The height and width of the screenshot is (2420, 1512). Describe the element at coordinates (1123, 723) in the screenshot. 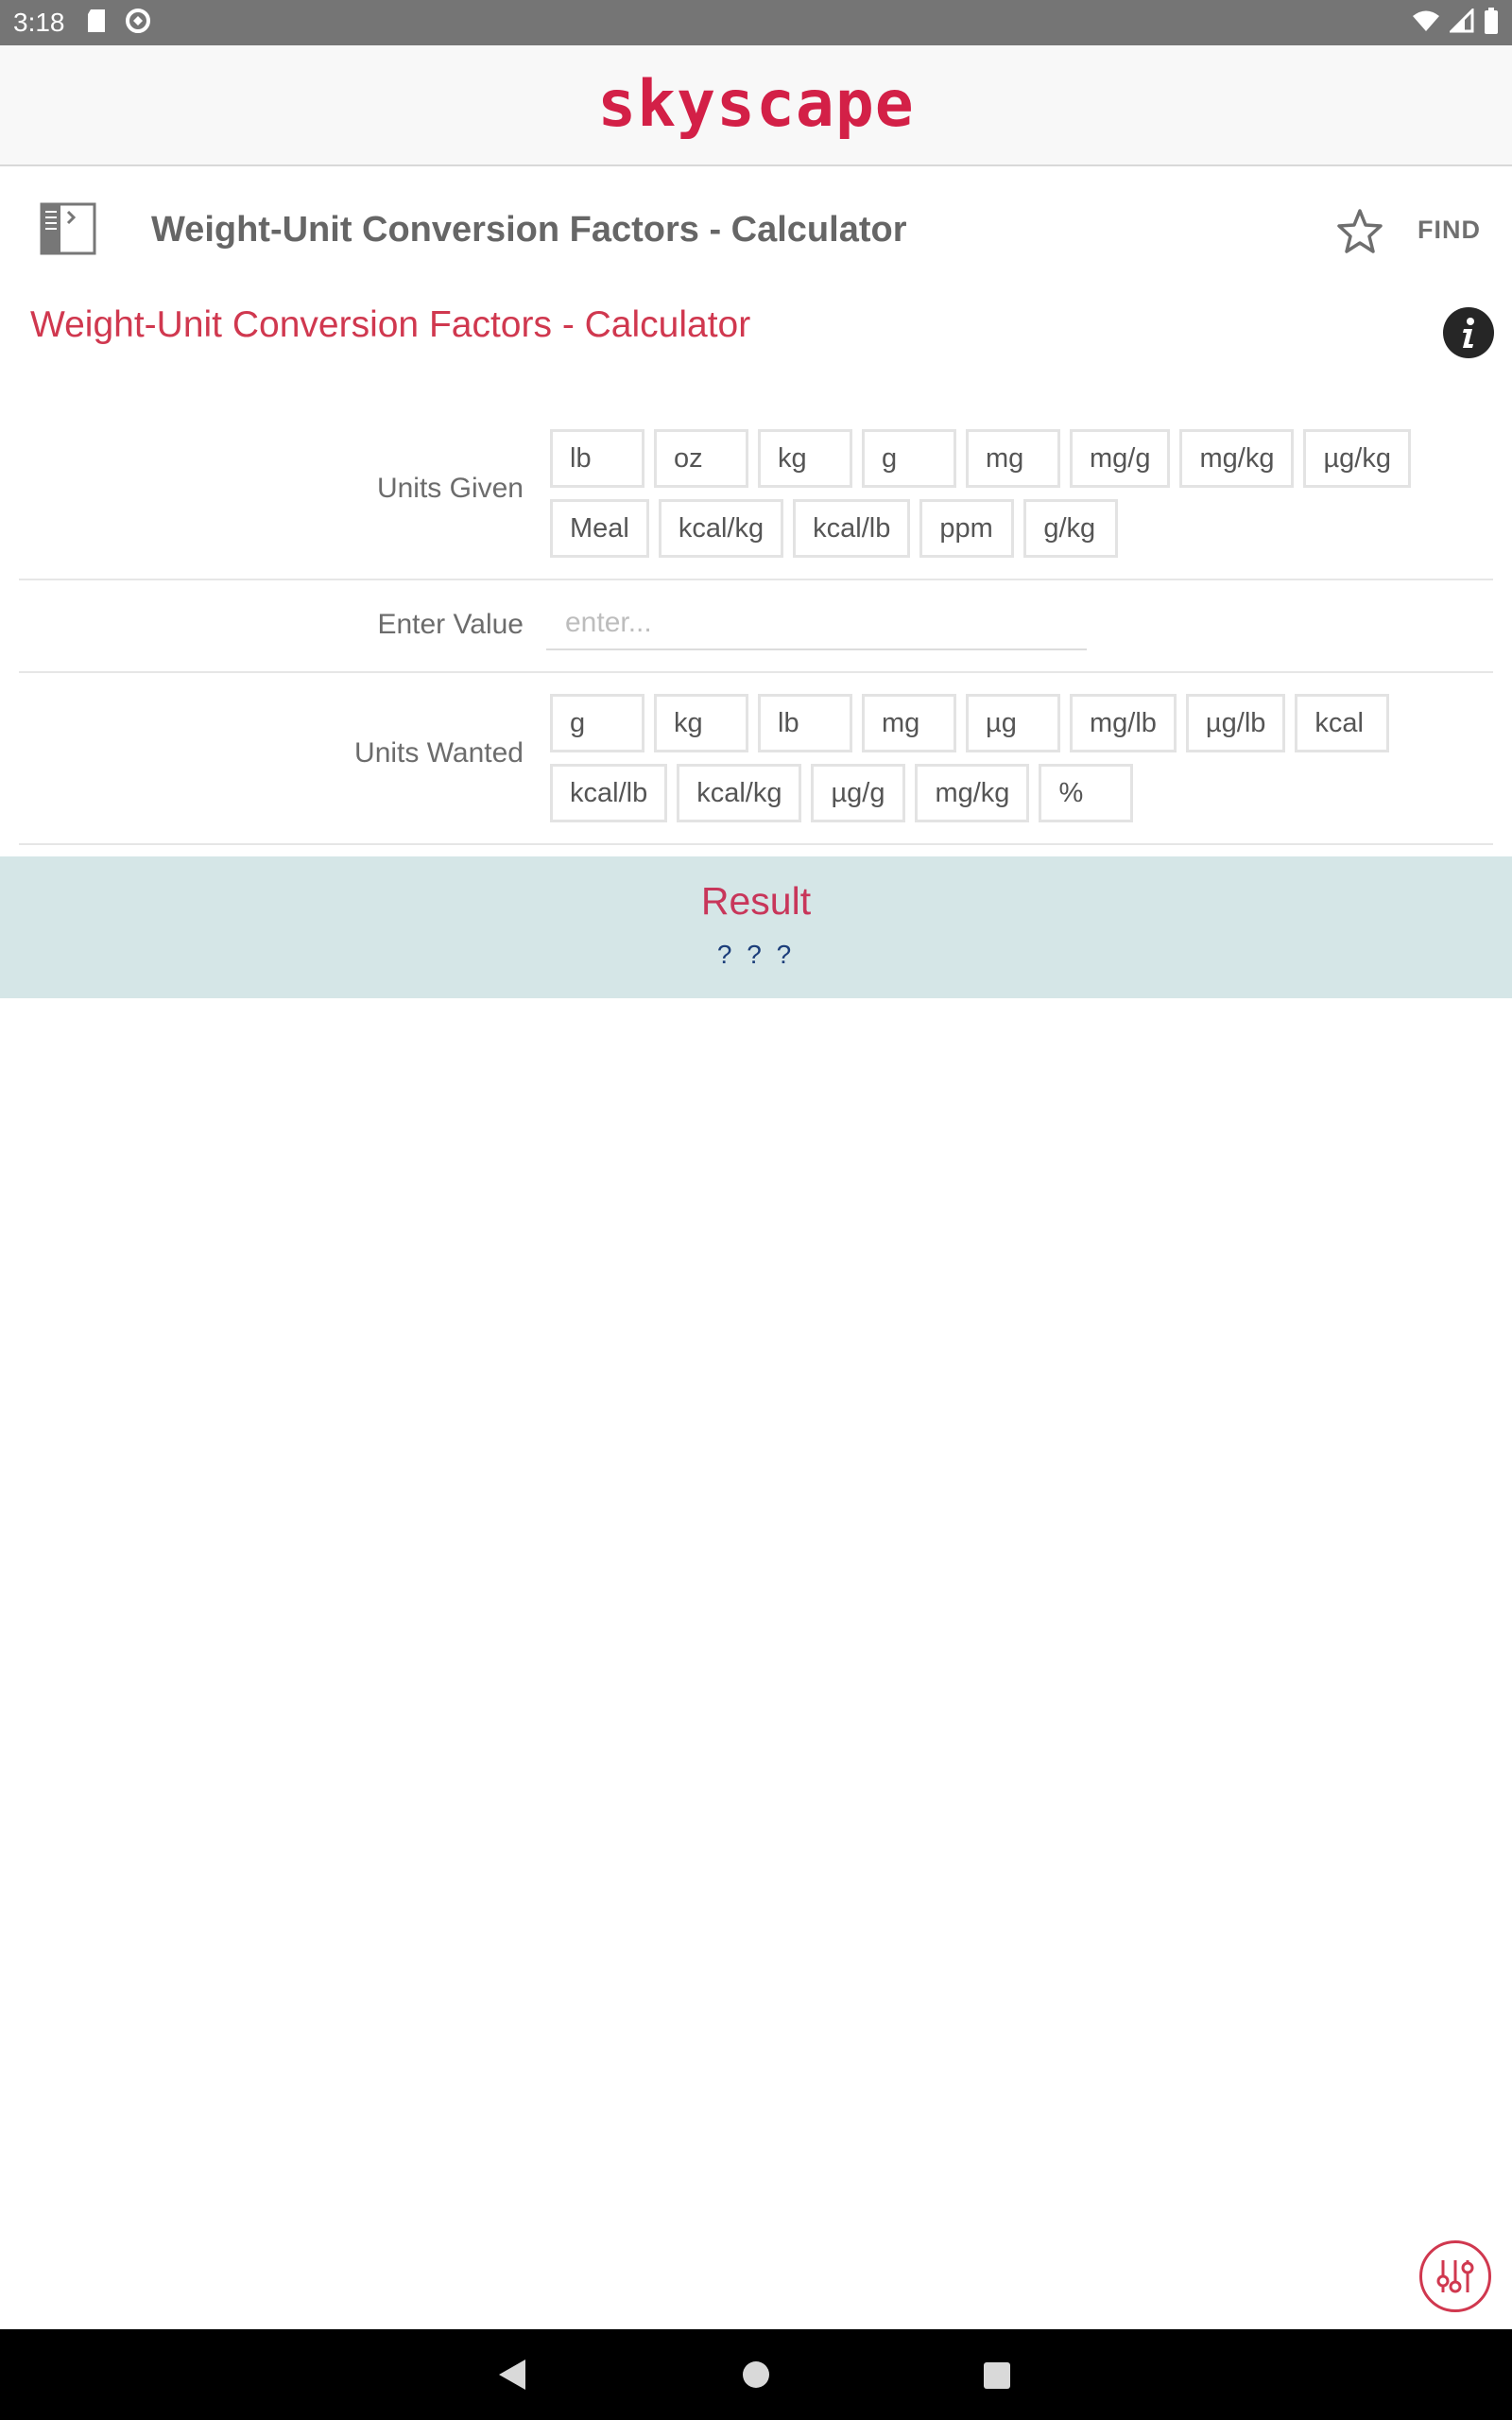

I see `wanted-unit-mg-per-lb: mg/lb` at that location.